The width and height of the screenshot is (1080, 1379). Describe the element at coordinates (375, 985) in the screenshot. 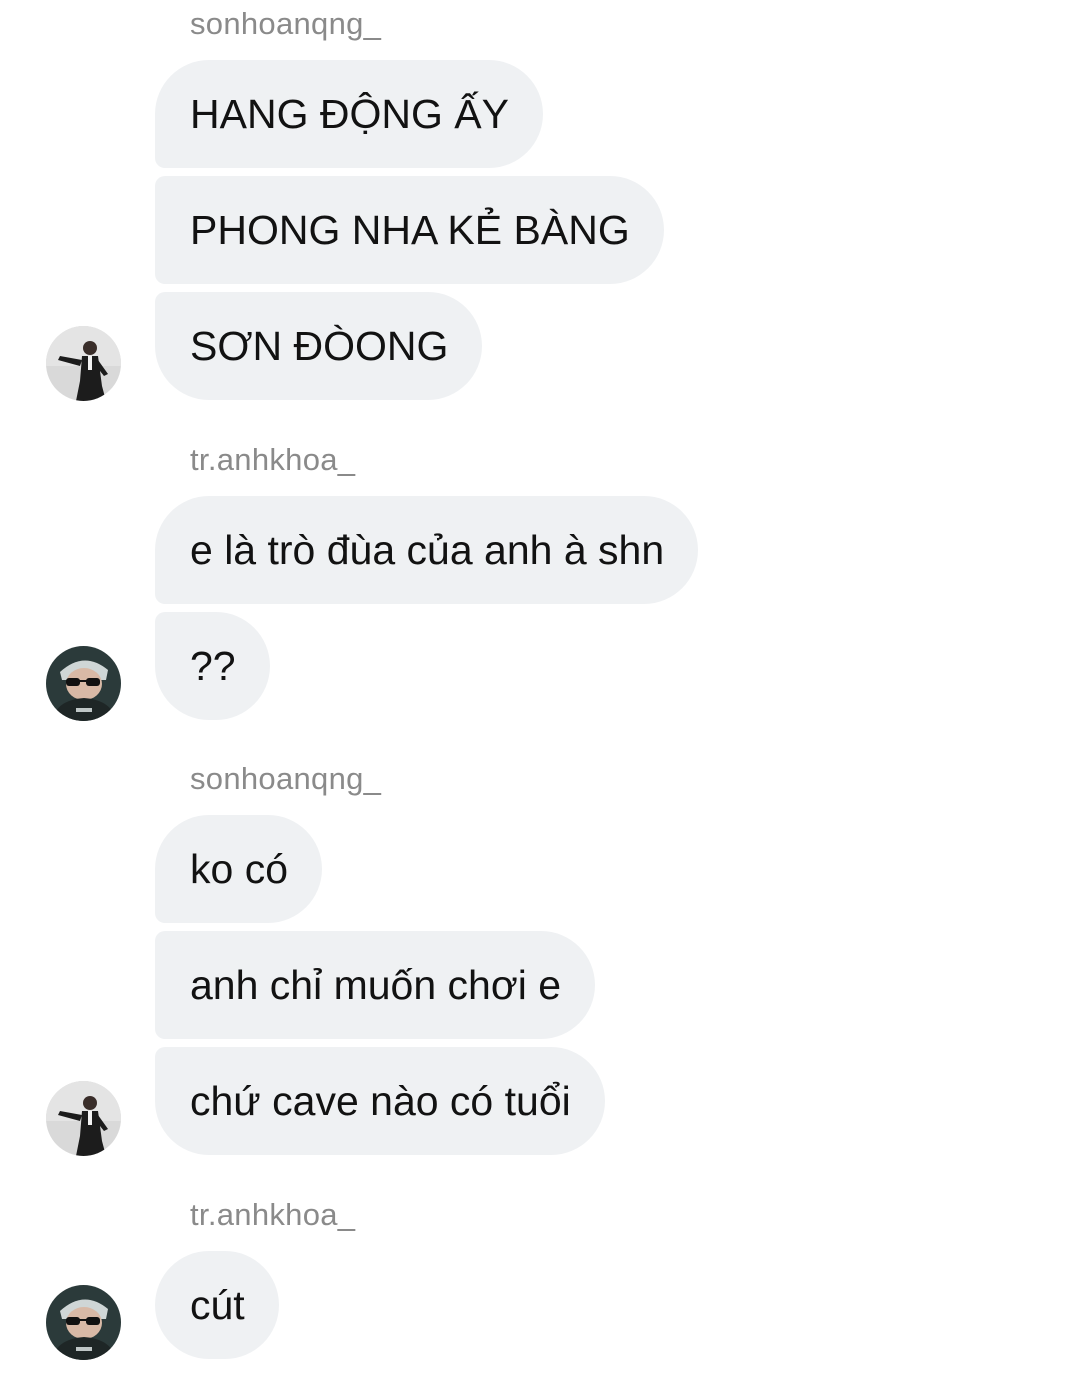

I see `message-bubble: anh chỉ muốn chơi e` at that location.